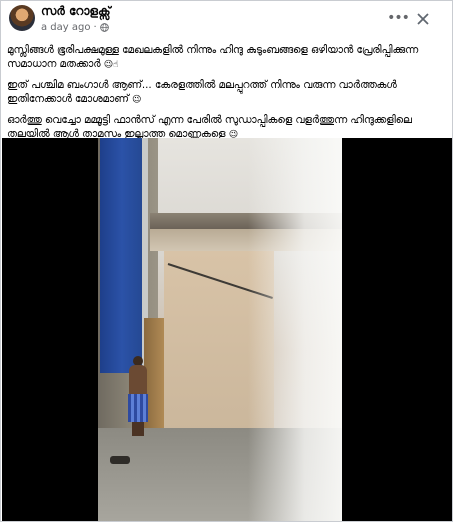 This screenshot has height=522, width=453. What do you see at coordinates (76, 11) in the screenshot?
I see `author-name: സർ റോളക്സ്` at bounding box center [76, 11].